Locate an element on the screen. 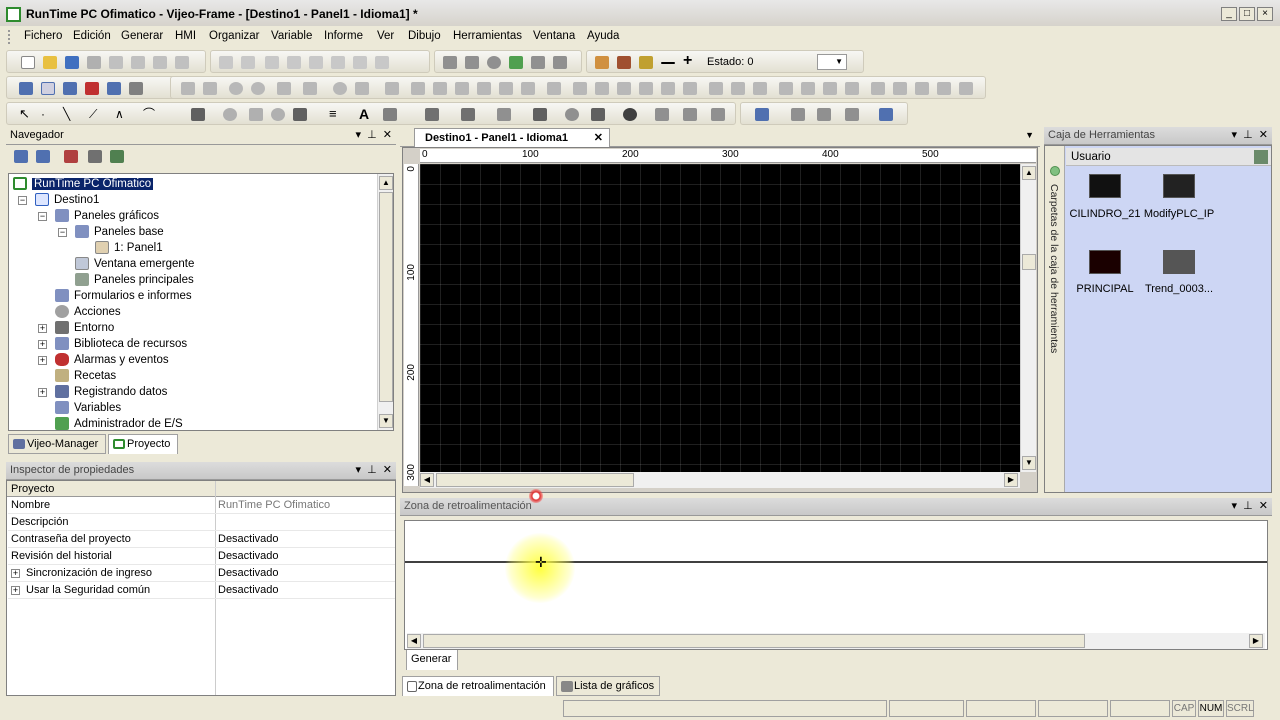 The width and height of the screenshot is (1280, 720). distribute-icon is located at coordinates (738, 88).